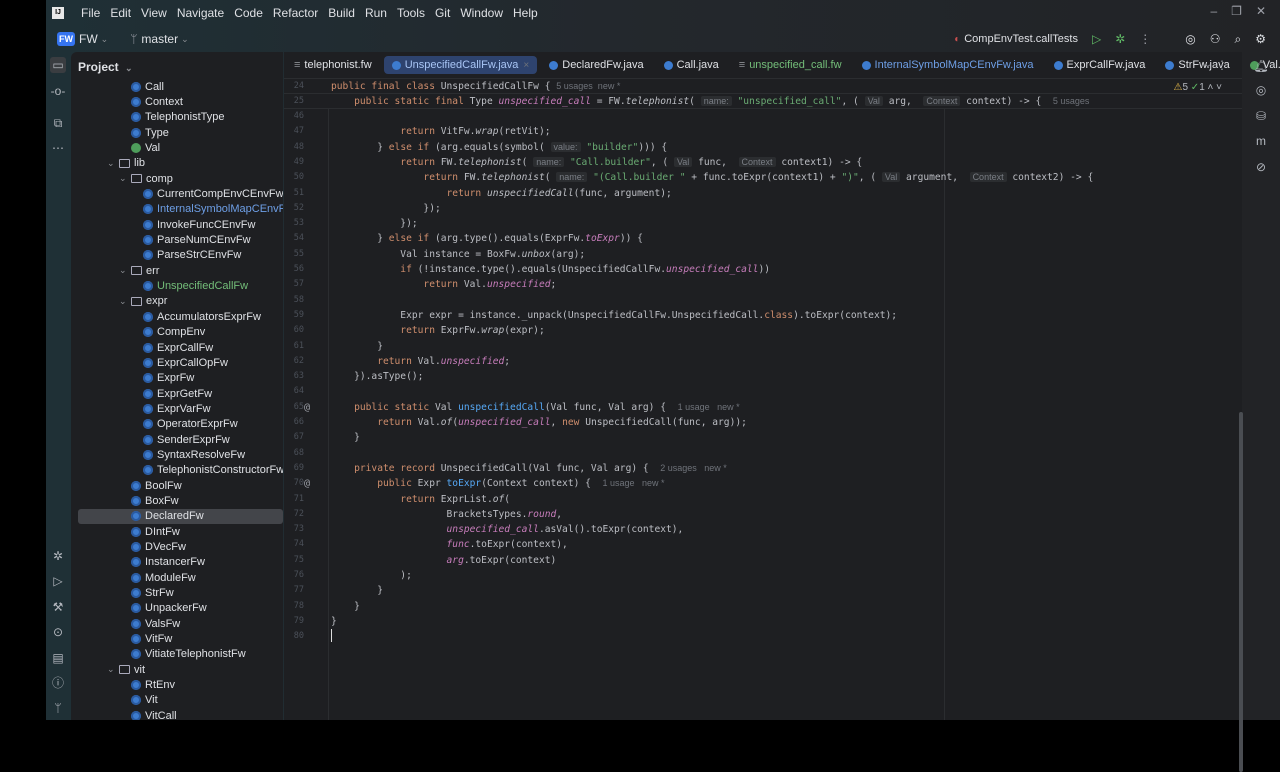 The height and width of the screenshot is (772, 1280). Describe the element at coordinates (177, 654) in the screenshot. I see `tree-file: VitiateTelephonistFw` at that location.